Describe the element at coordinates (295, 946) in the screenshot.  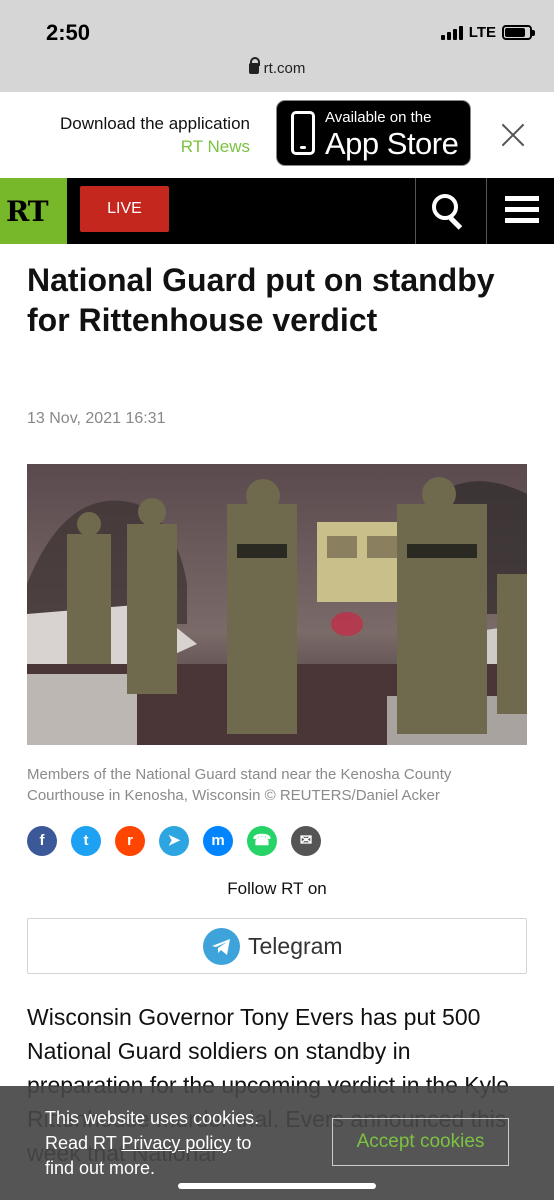
I see `telegram-label: Telegram` at that location.